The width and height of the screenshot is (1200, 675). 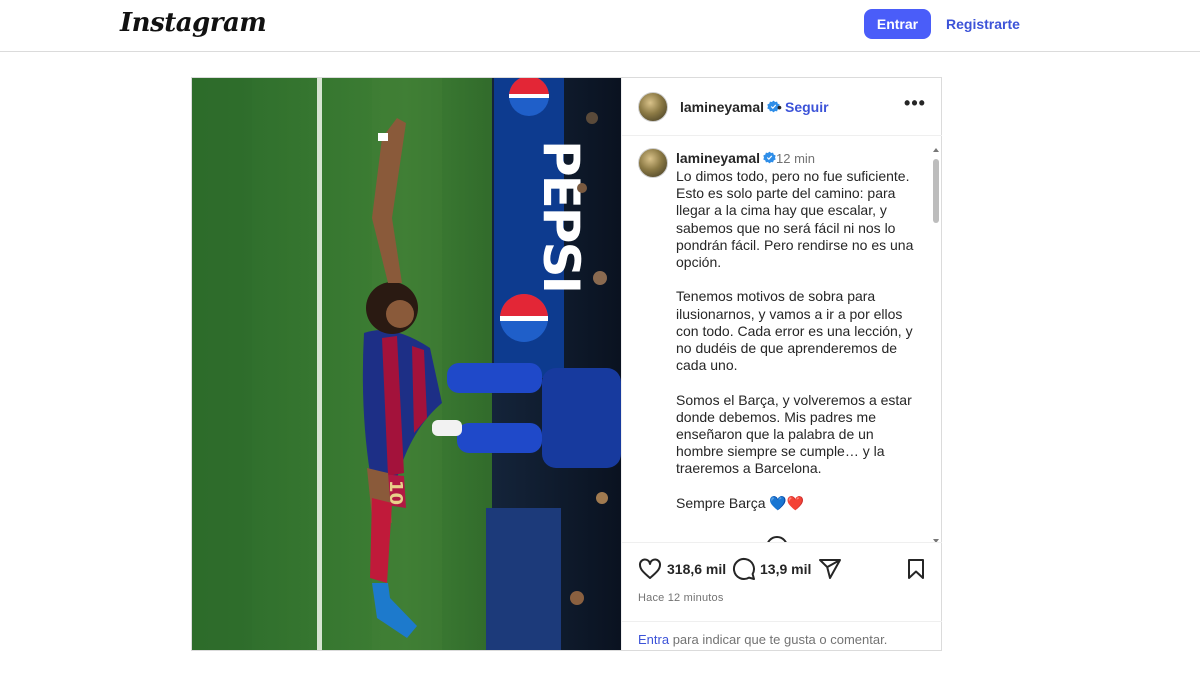 What do you see at coordinates (983, 24) in the screenshot?
I see `register-link: Registrarte` at bounding box center [983, 24].